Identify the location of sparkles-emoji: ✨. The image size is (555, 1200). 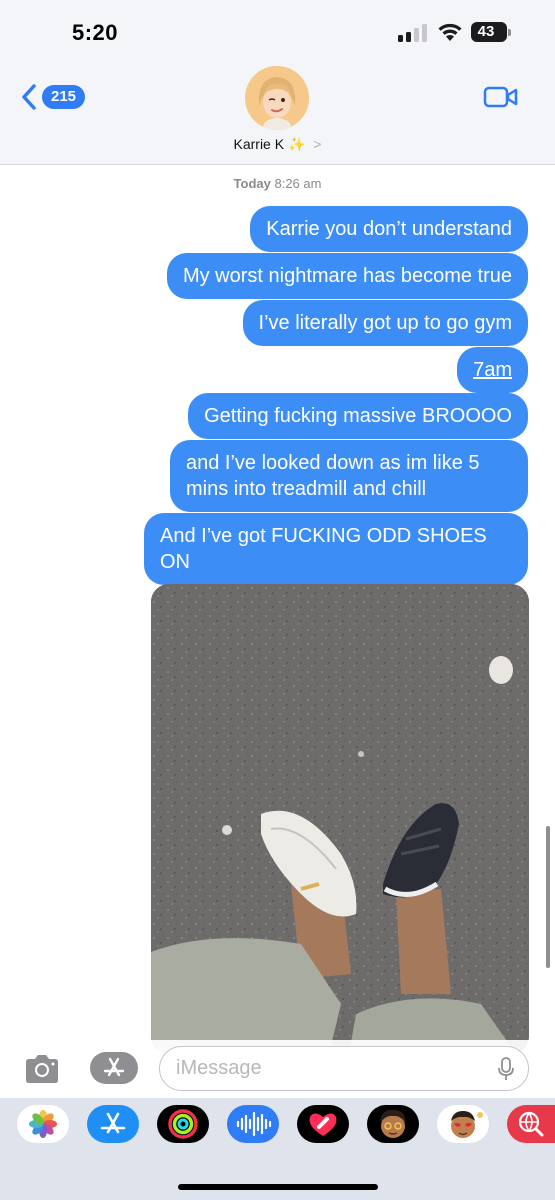
(296, 144).